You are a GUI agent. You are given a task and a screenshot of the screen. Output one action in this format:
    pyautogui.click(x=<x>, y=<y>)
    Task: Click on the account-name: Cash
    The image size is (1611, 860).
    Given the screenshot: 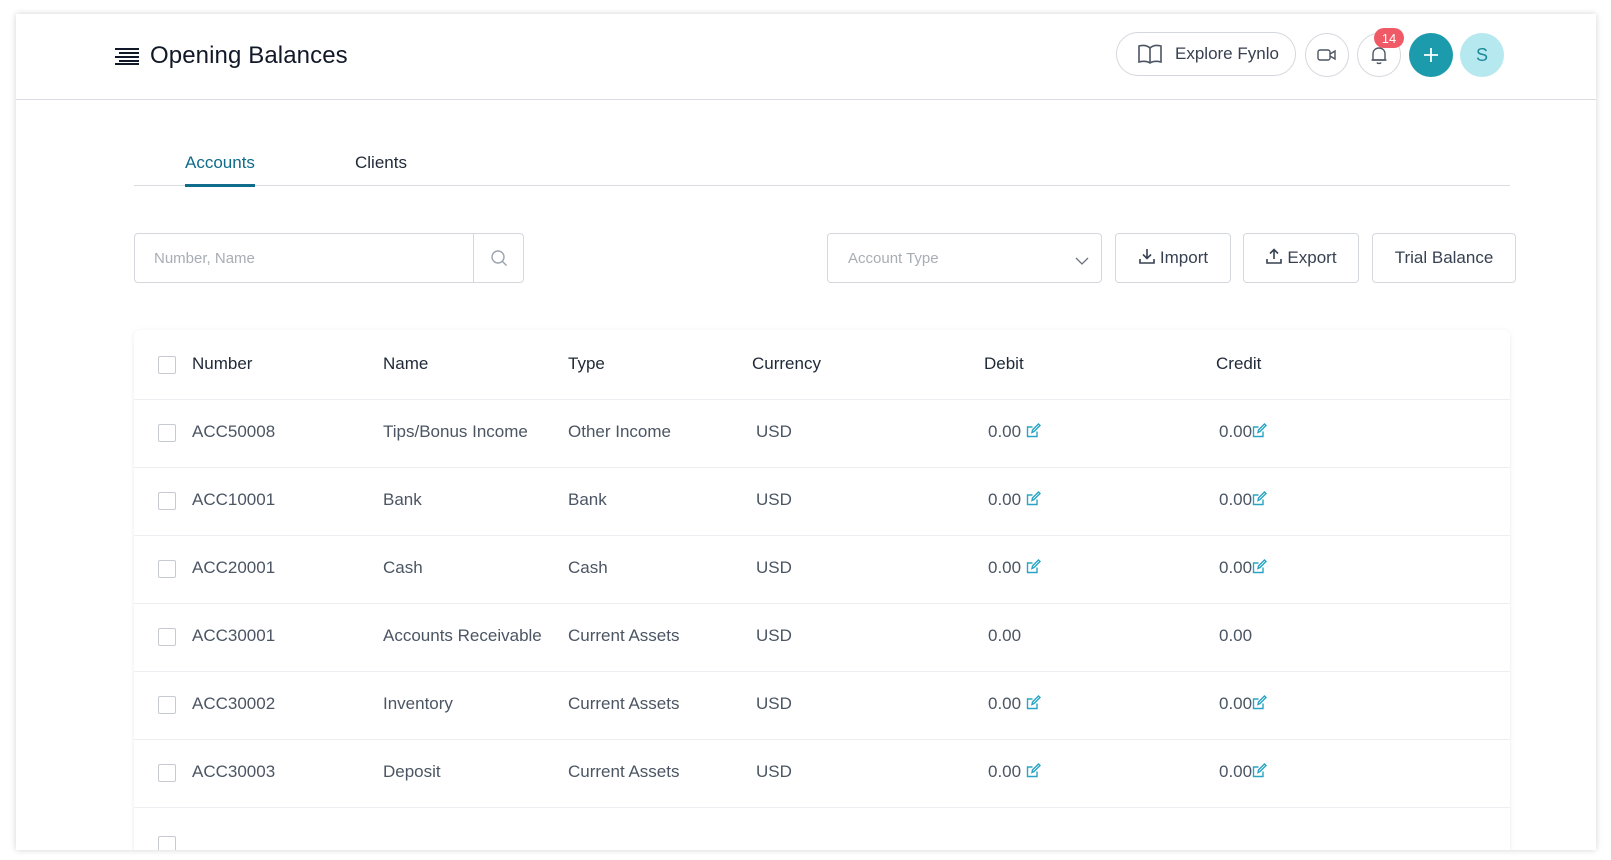 What is the action you would take?
    pyautogui.click(x=403, y=567)
    